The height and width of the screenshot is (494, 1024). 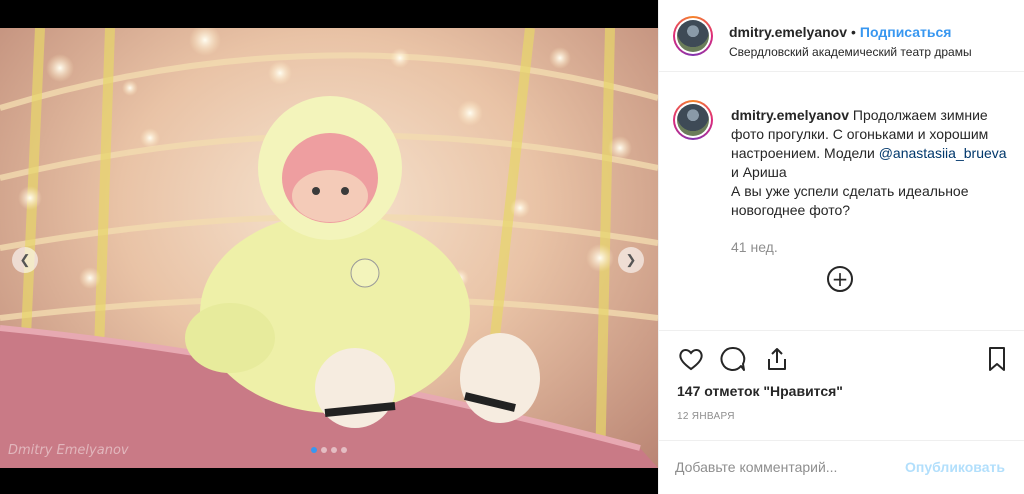 What do you see at coordinates (760, 391) in the screenshot?
I see `likes-count: 147 отметок "Нравится"` at bounding box center [760, 391].